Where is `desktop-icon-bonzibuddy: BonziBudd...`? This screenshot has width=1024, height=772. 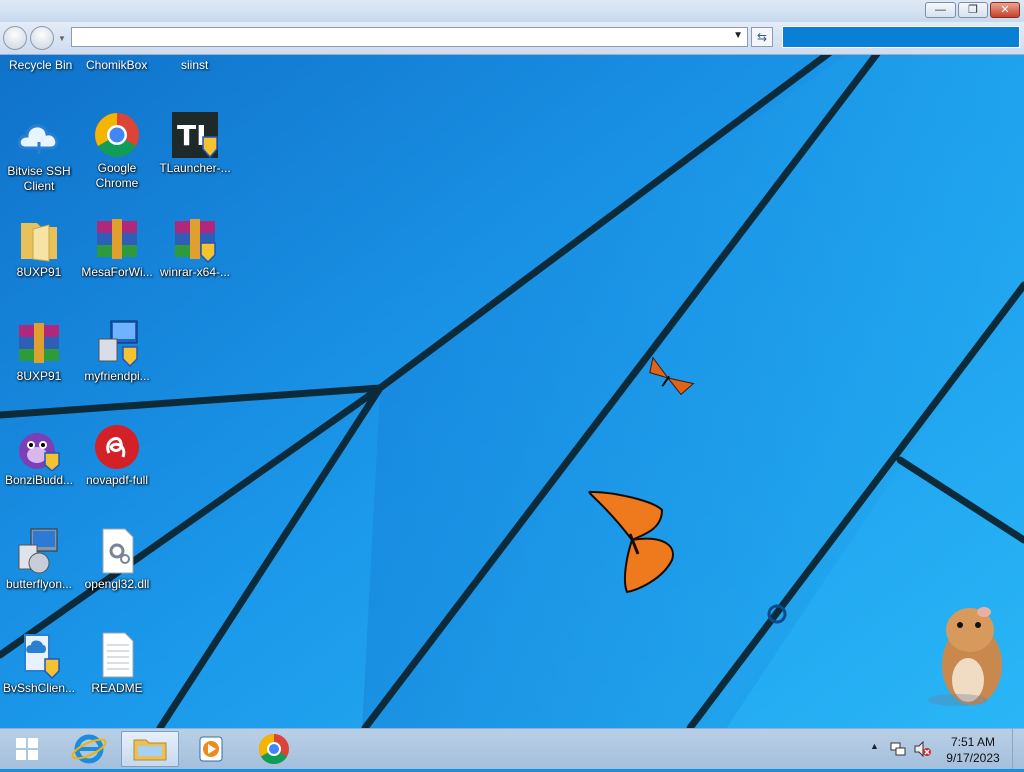
desktop-icon-bonzibuddy: BonziBudd... is located at coordinates (39, 455).